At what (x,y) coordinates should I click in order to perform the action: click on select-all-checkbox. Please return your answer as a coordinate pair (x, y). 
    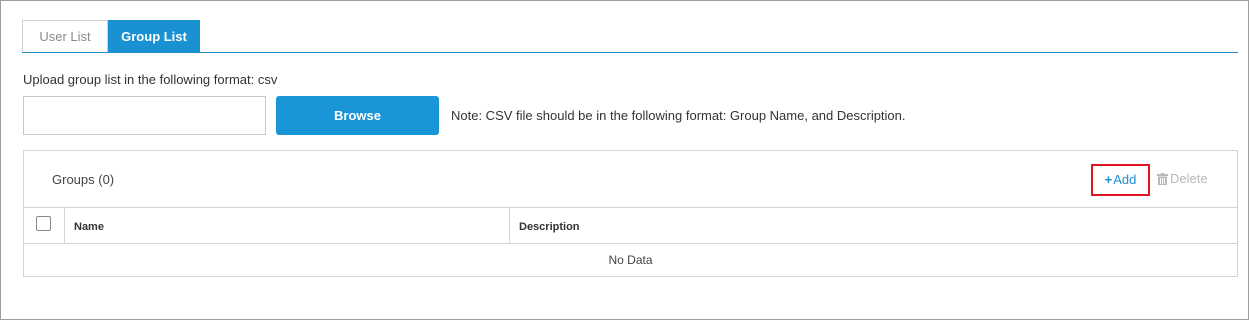
    Looking at the image, I should click on (43, 223).